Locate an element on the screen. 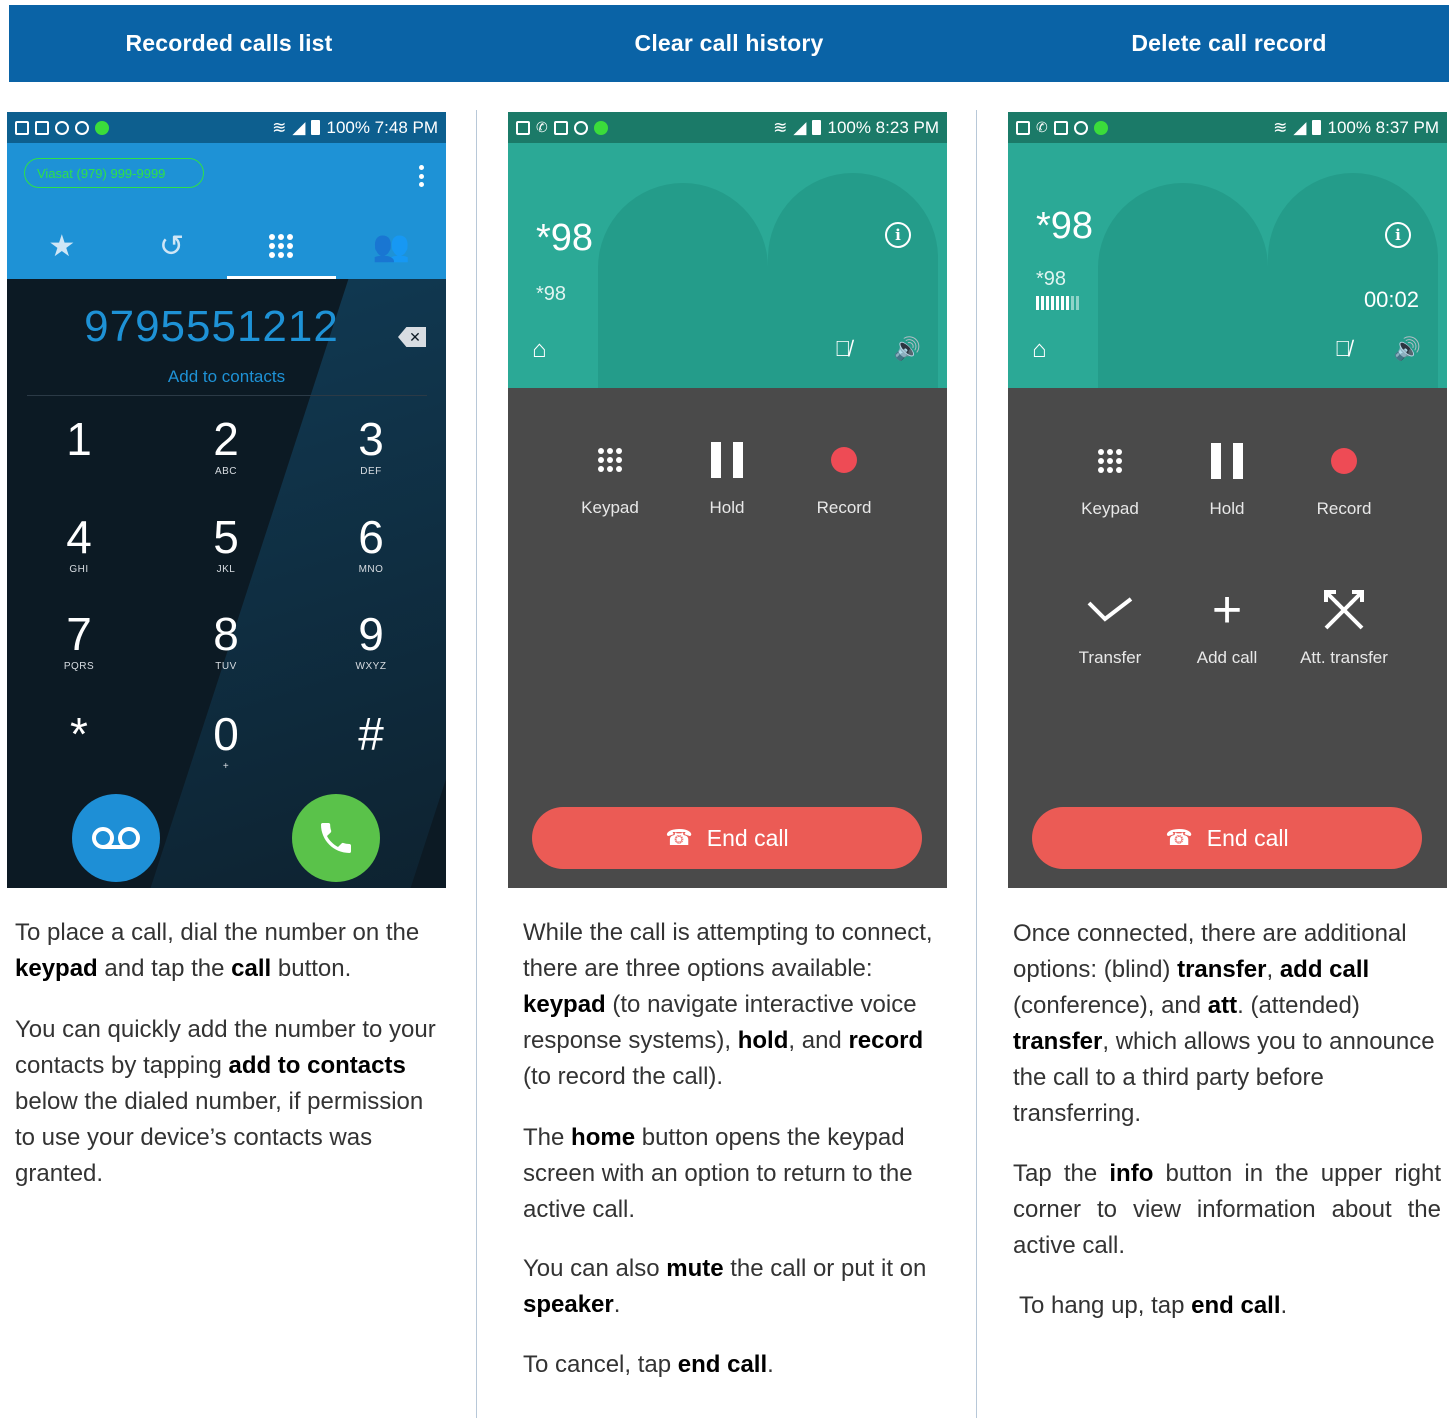 The height and width of the screenshot is (1418, 1453). key-0: 0 + is located at coordinates (226, 752).